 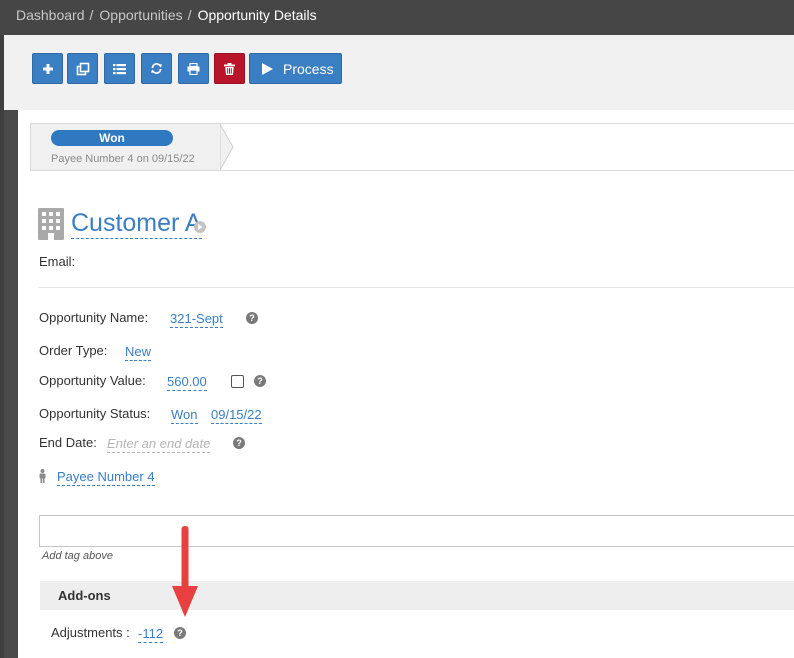 I want to click on customer-name: Customer A, so click(x=136, y=223).